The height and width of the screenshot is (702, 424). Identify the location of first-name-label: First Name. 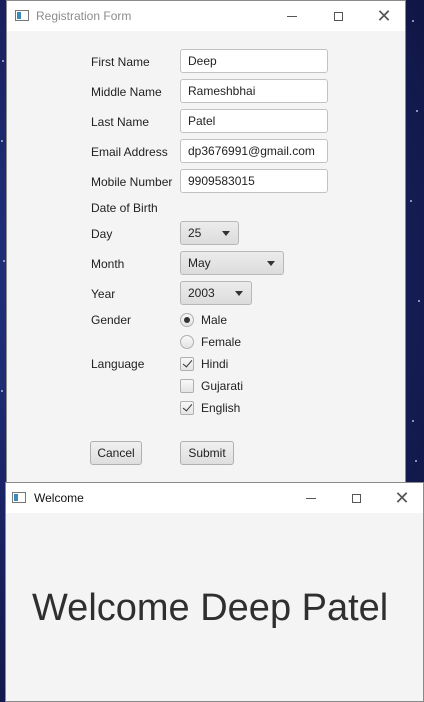
(120, 62).